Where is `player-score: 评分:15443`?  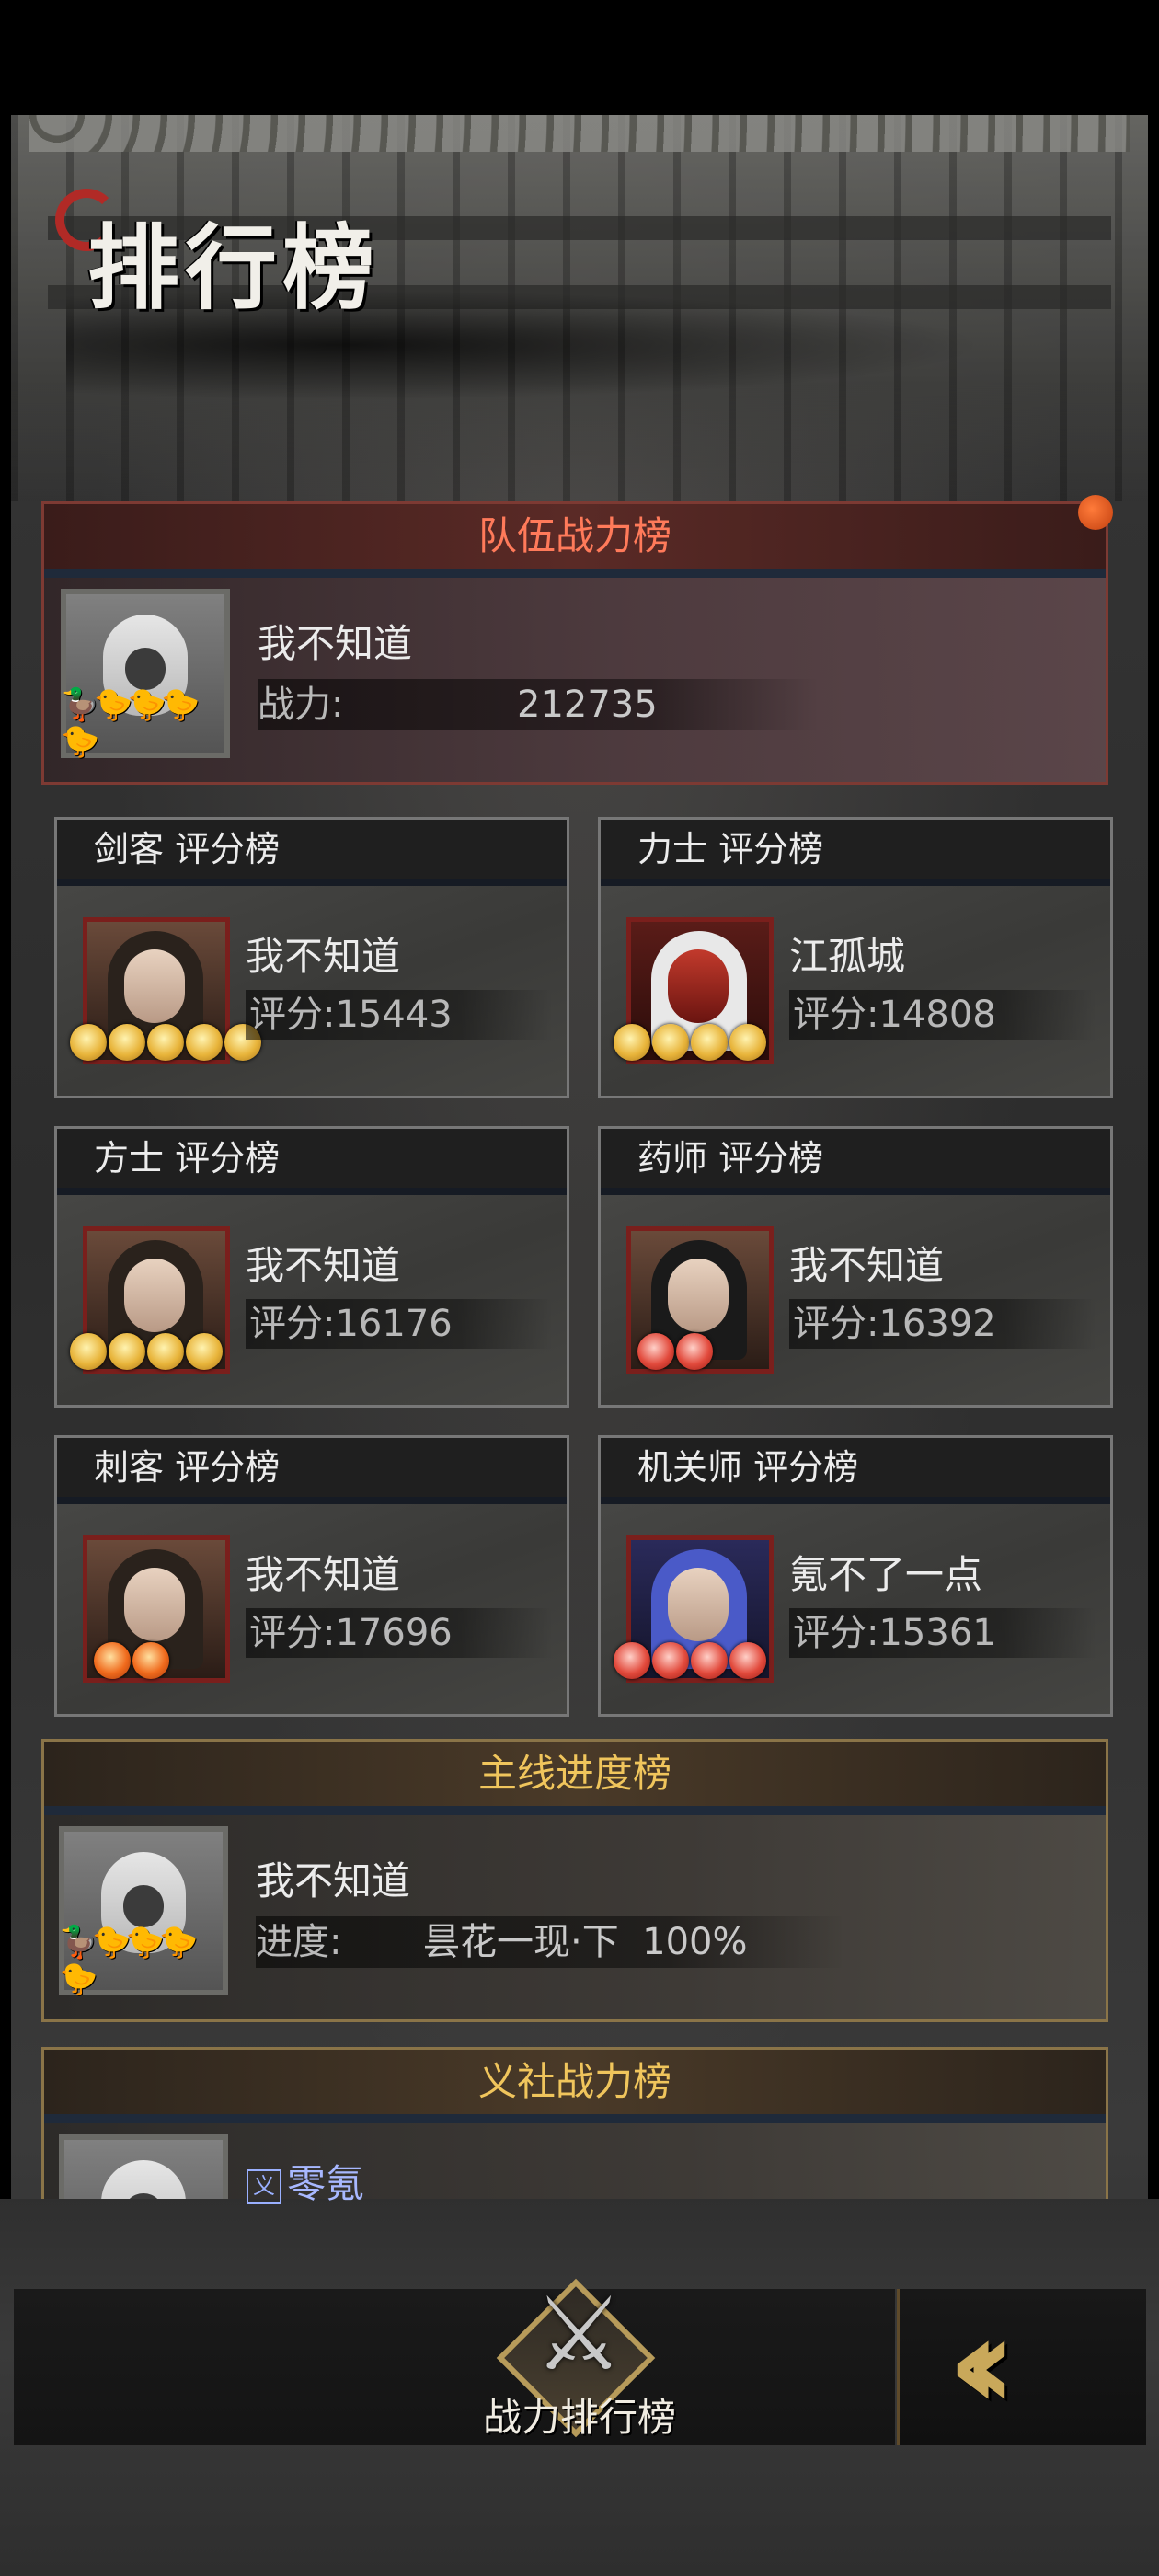 player-score: 评分:15443 is located at coordinates (399, 1015).